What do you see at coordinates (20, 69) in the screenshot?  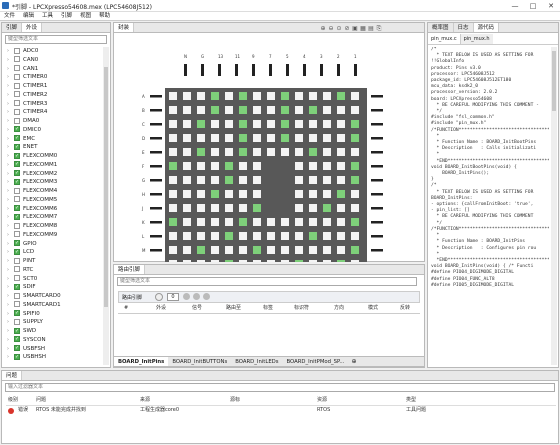 I see `peripheral-item: › CAN1` at bounding box center [20, 69].